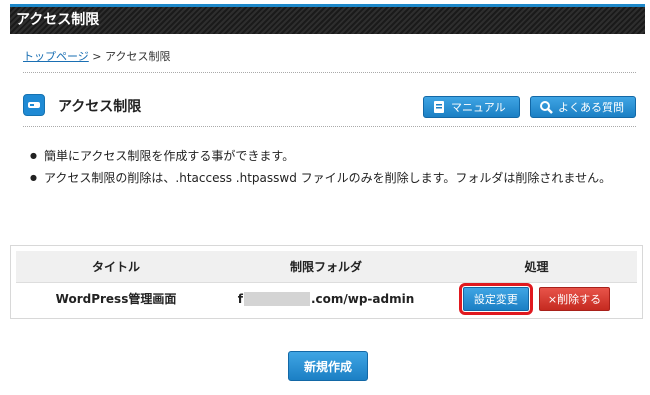 The width and height of the screenshot is (650, 395). What do you see at coordinates (58, 20) in the screenshot?
I see `page-header-title: アクセス制限` at bounding box center [58, 20].